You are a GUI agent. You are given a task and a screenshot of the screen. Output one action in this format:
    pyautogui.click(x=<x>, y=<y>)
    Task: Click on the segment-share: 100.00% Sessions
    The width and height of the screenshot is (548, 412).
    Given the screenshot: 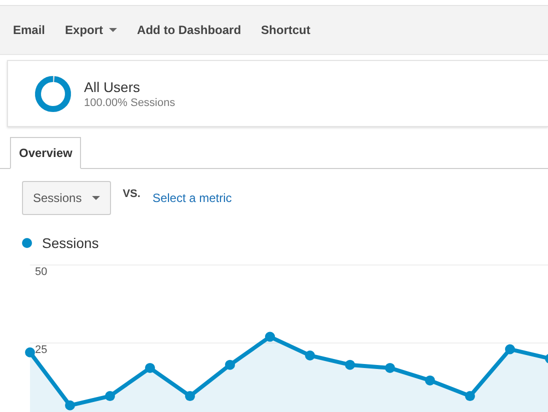 What is the action you would take?
    pyautogui.click(x=130, y=102)
    